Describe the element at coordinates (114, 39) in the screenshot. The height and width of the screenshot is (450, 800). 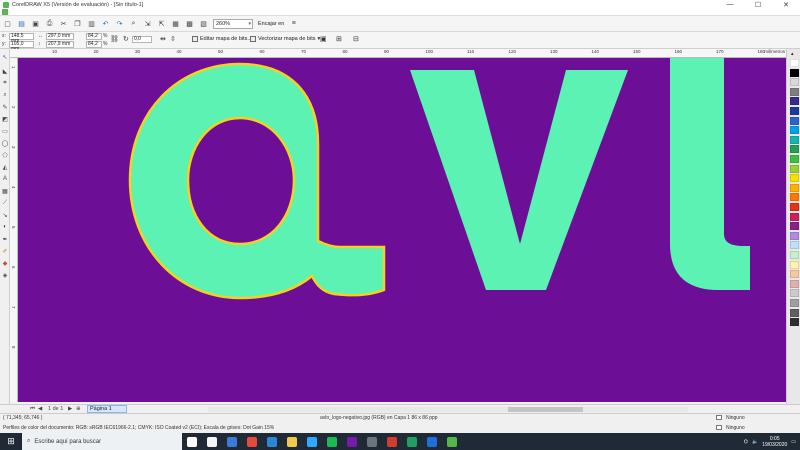
I see `lock-ratio-icon: ⛓` at that location.